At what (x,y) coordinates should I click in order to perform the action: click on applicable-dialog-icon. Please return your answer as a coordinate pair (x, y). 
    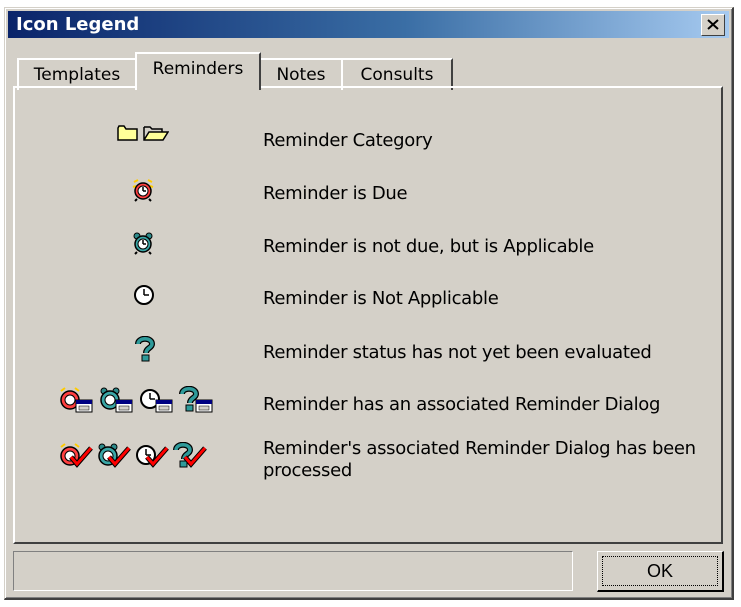
    Looking at the image, I should click on (116, 400).